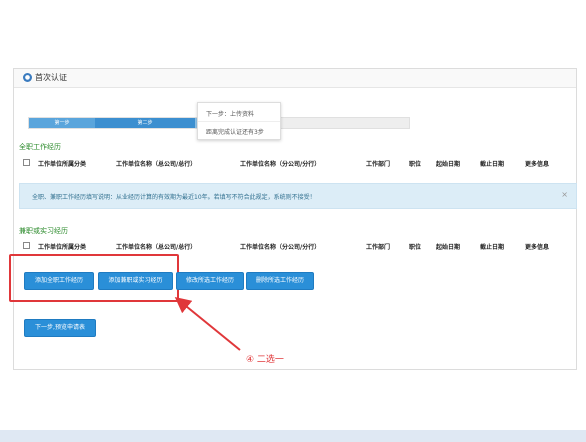  Describe the element at coordinates (207, 323) in the screenshot. I see `annotation-arrow` at that location.